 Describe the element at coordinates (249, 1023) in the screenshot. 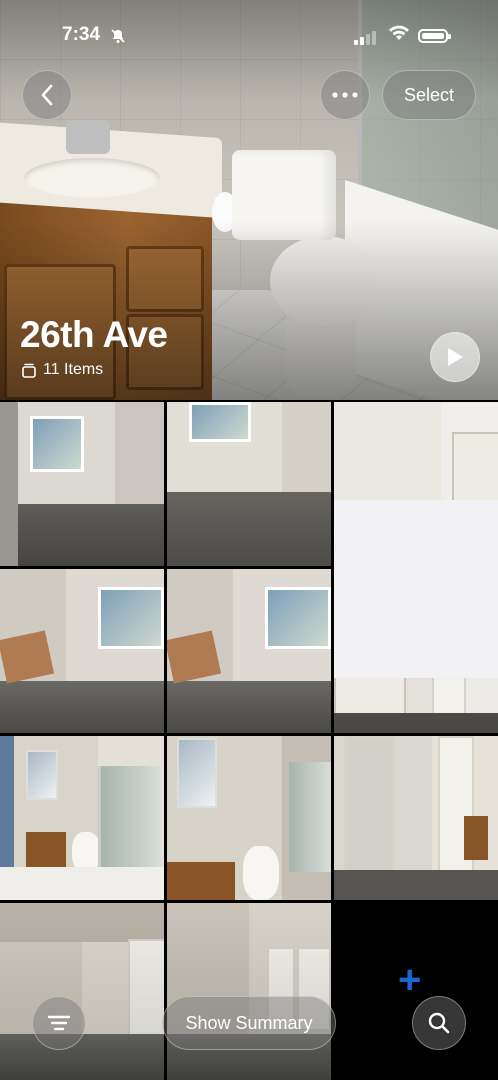

I see `show-summary-button: Show Summary` at that location.